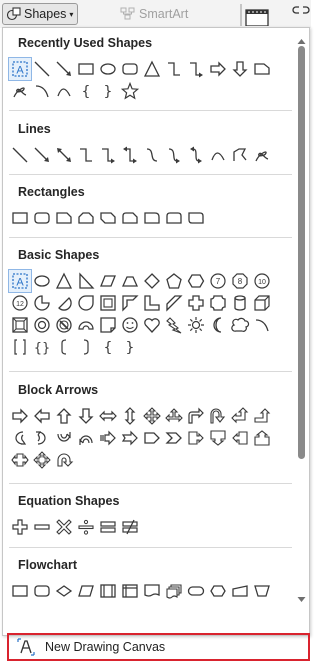  Describe the element at coordinates (174, 218) in the screenshot. I see `round-same-side-corner-rectangle-shape-icon` at that location.